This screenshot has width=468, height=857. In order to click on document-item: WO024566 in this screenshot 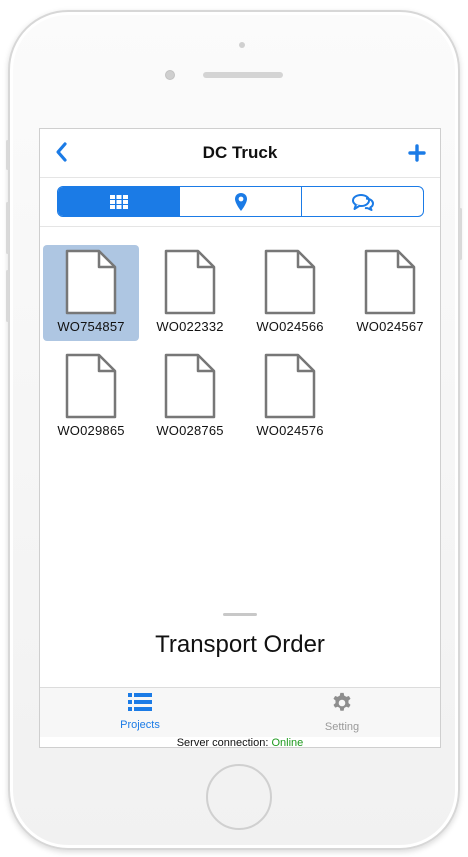, I will do `click(290, 293)`.